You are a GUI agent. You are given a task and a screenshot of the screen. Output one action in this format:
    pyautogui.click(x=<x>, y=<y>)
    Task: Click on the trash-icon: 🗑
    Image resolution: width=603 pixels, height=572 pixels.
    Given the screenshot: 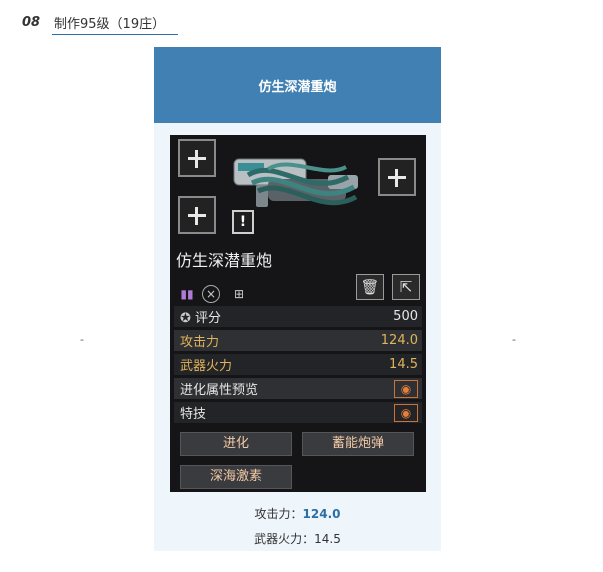 What is the action you would take?
    pyautogui.click(x=370, y=287)
    